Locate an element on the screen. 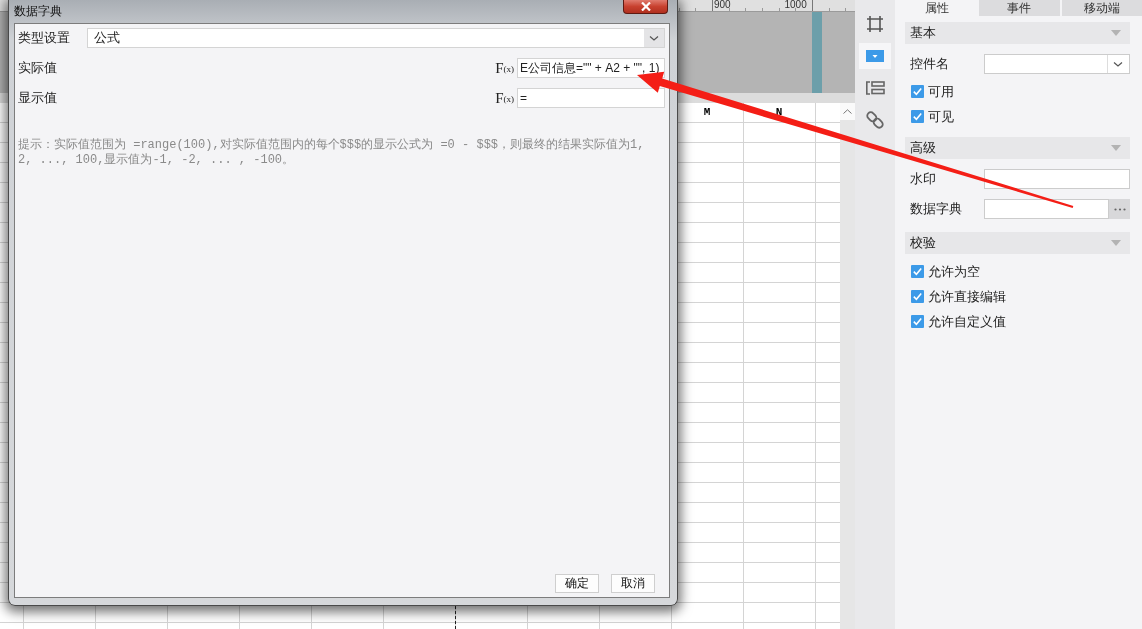  formula-field: = is located at coordinates (591, 98).